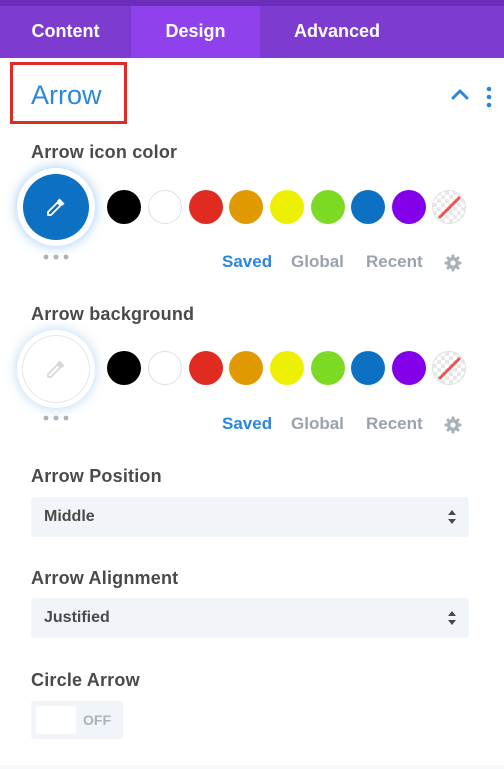  I want to click on position-select: Middle, so click(250, 517).